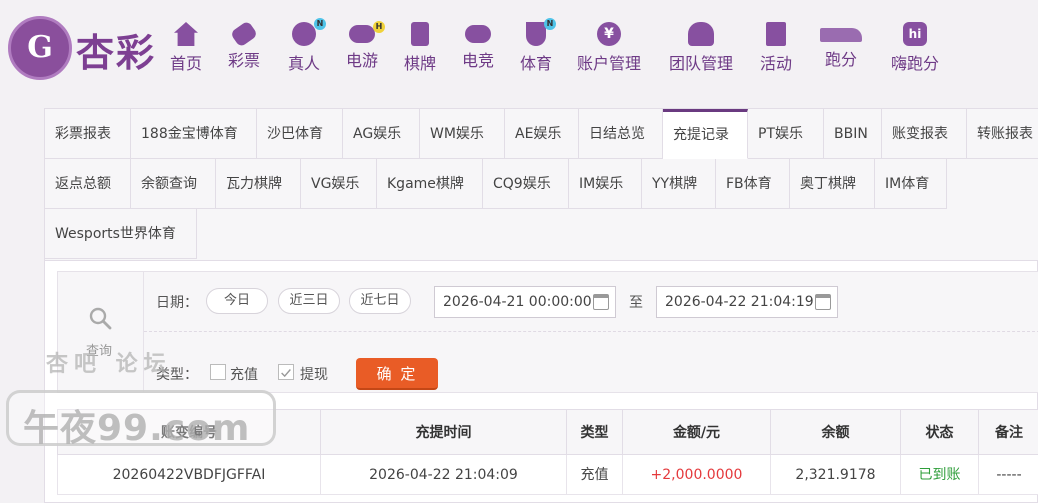 The image size is (1038, 503). What do you see at coordinates (911, 184) in the screenshot?
I see `tab-im-sports: IM体育` at bounding box center [911, 184].